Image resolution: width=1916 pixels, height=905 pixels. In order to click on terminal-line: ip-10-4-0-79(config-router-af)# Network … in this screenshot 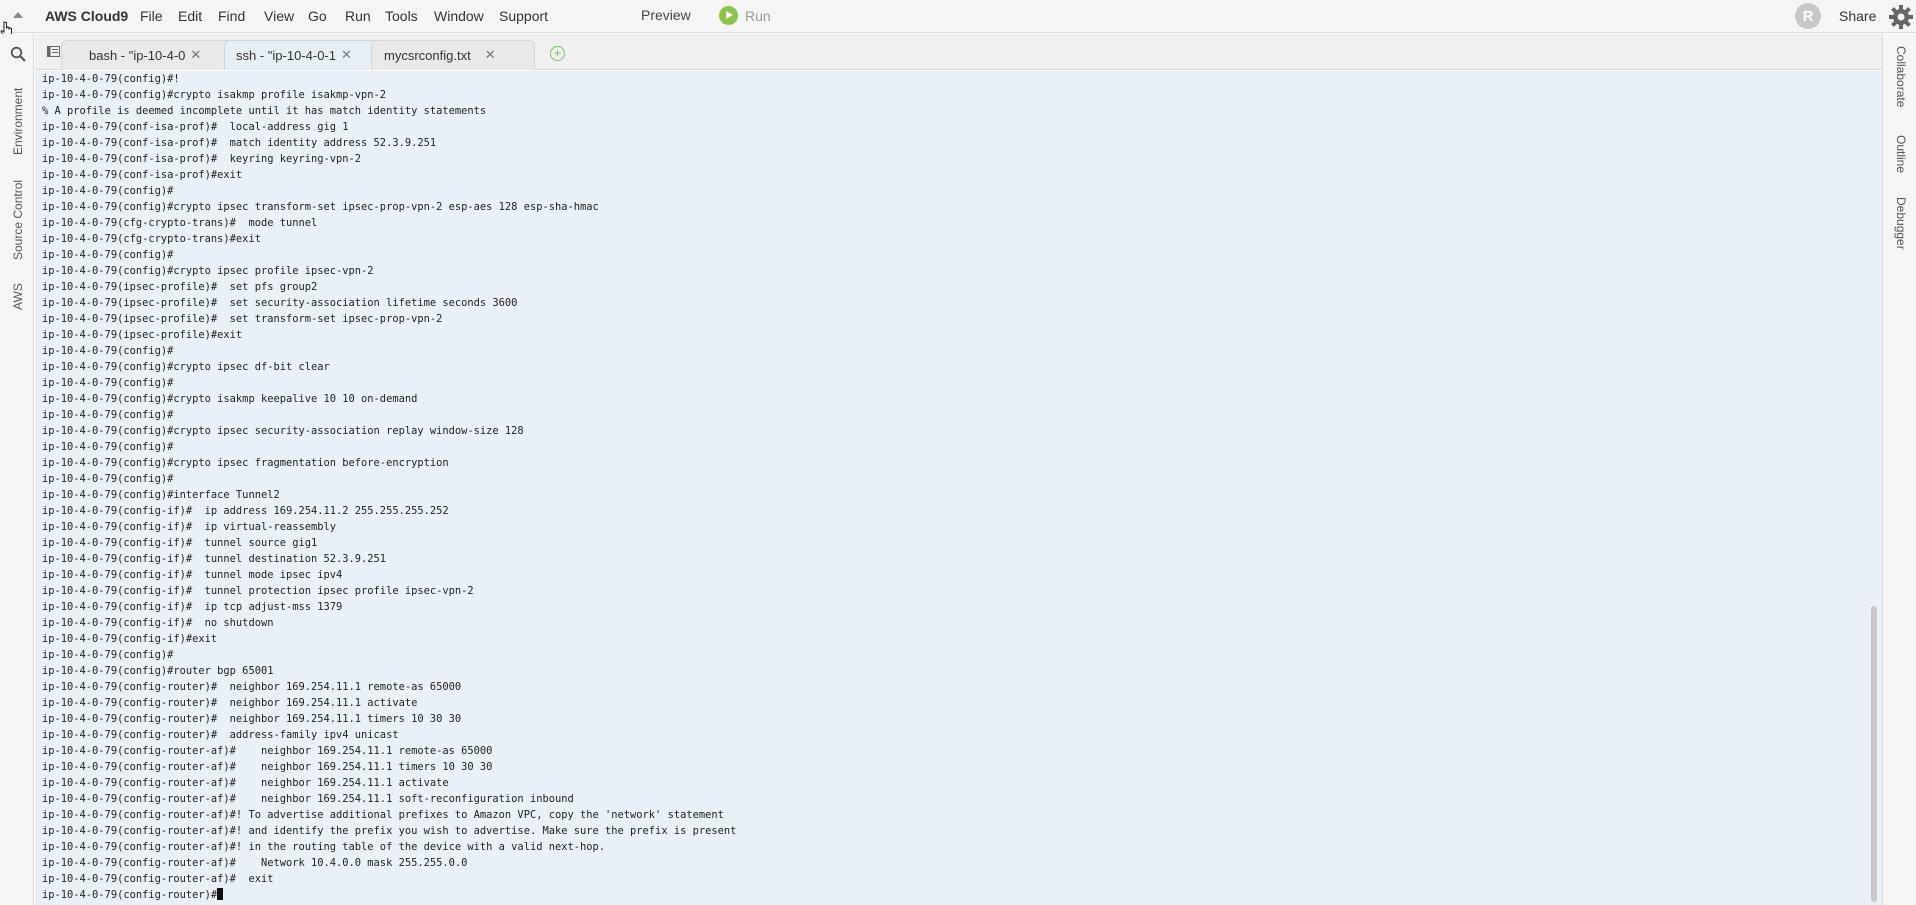, I will do `click(255, 863)`.